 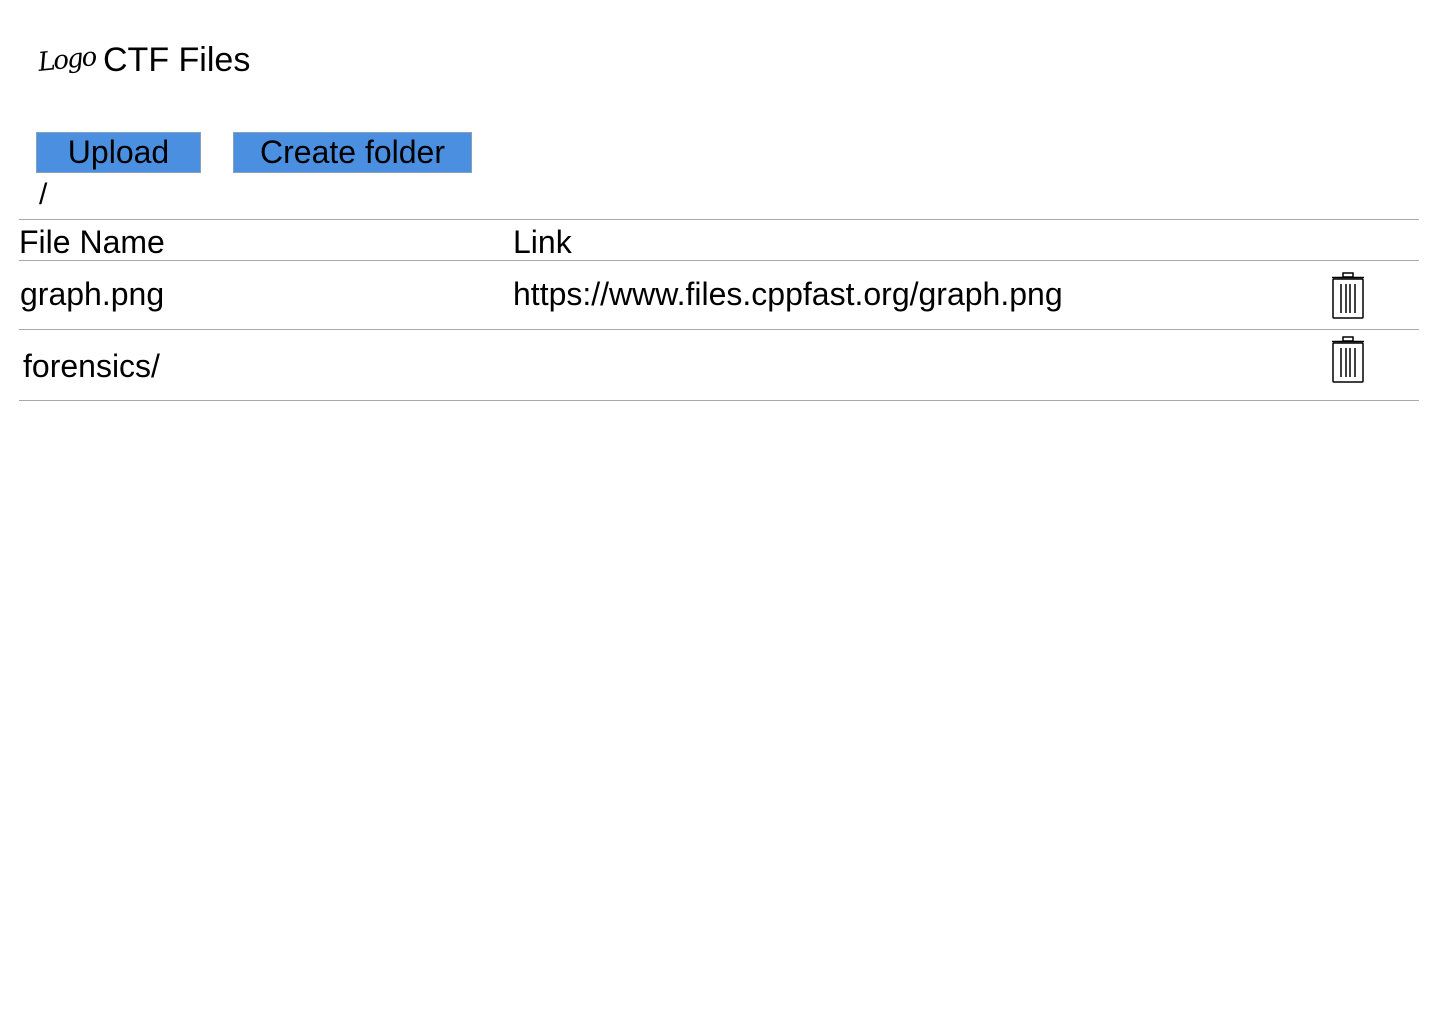 I want to click on current-path: /, so click(x=43, y=194).